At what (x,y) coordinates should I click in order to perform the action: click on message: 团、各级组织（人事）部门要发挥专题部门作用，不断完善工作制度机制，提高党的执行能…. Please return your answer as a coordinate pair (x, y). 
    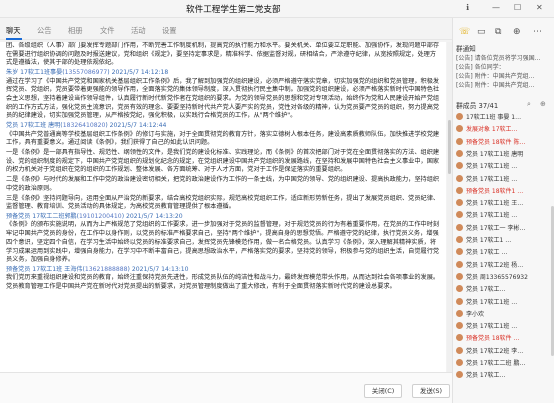
    Looking at the image, I should click on (223, 55).